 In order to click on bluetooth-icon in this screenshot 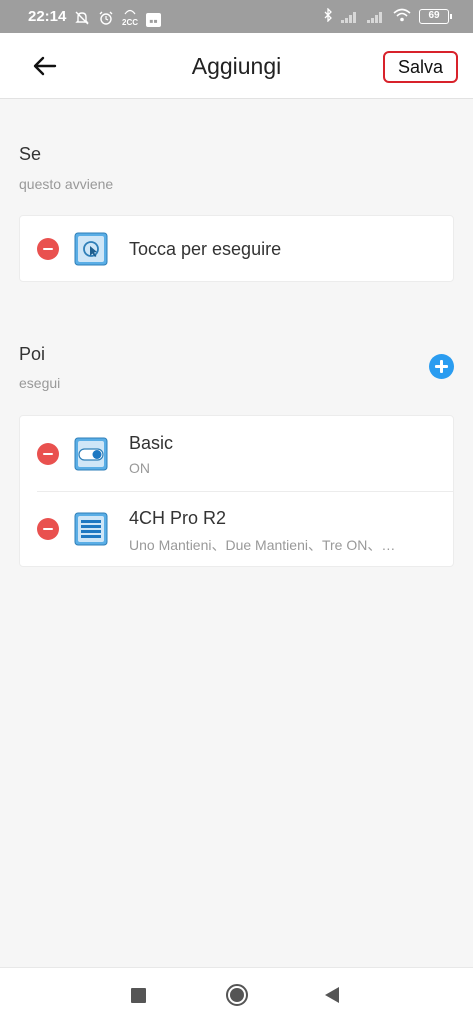, I will do `click(328, 16)`.